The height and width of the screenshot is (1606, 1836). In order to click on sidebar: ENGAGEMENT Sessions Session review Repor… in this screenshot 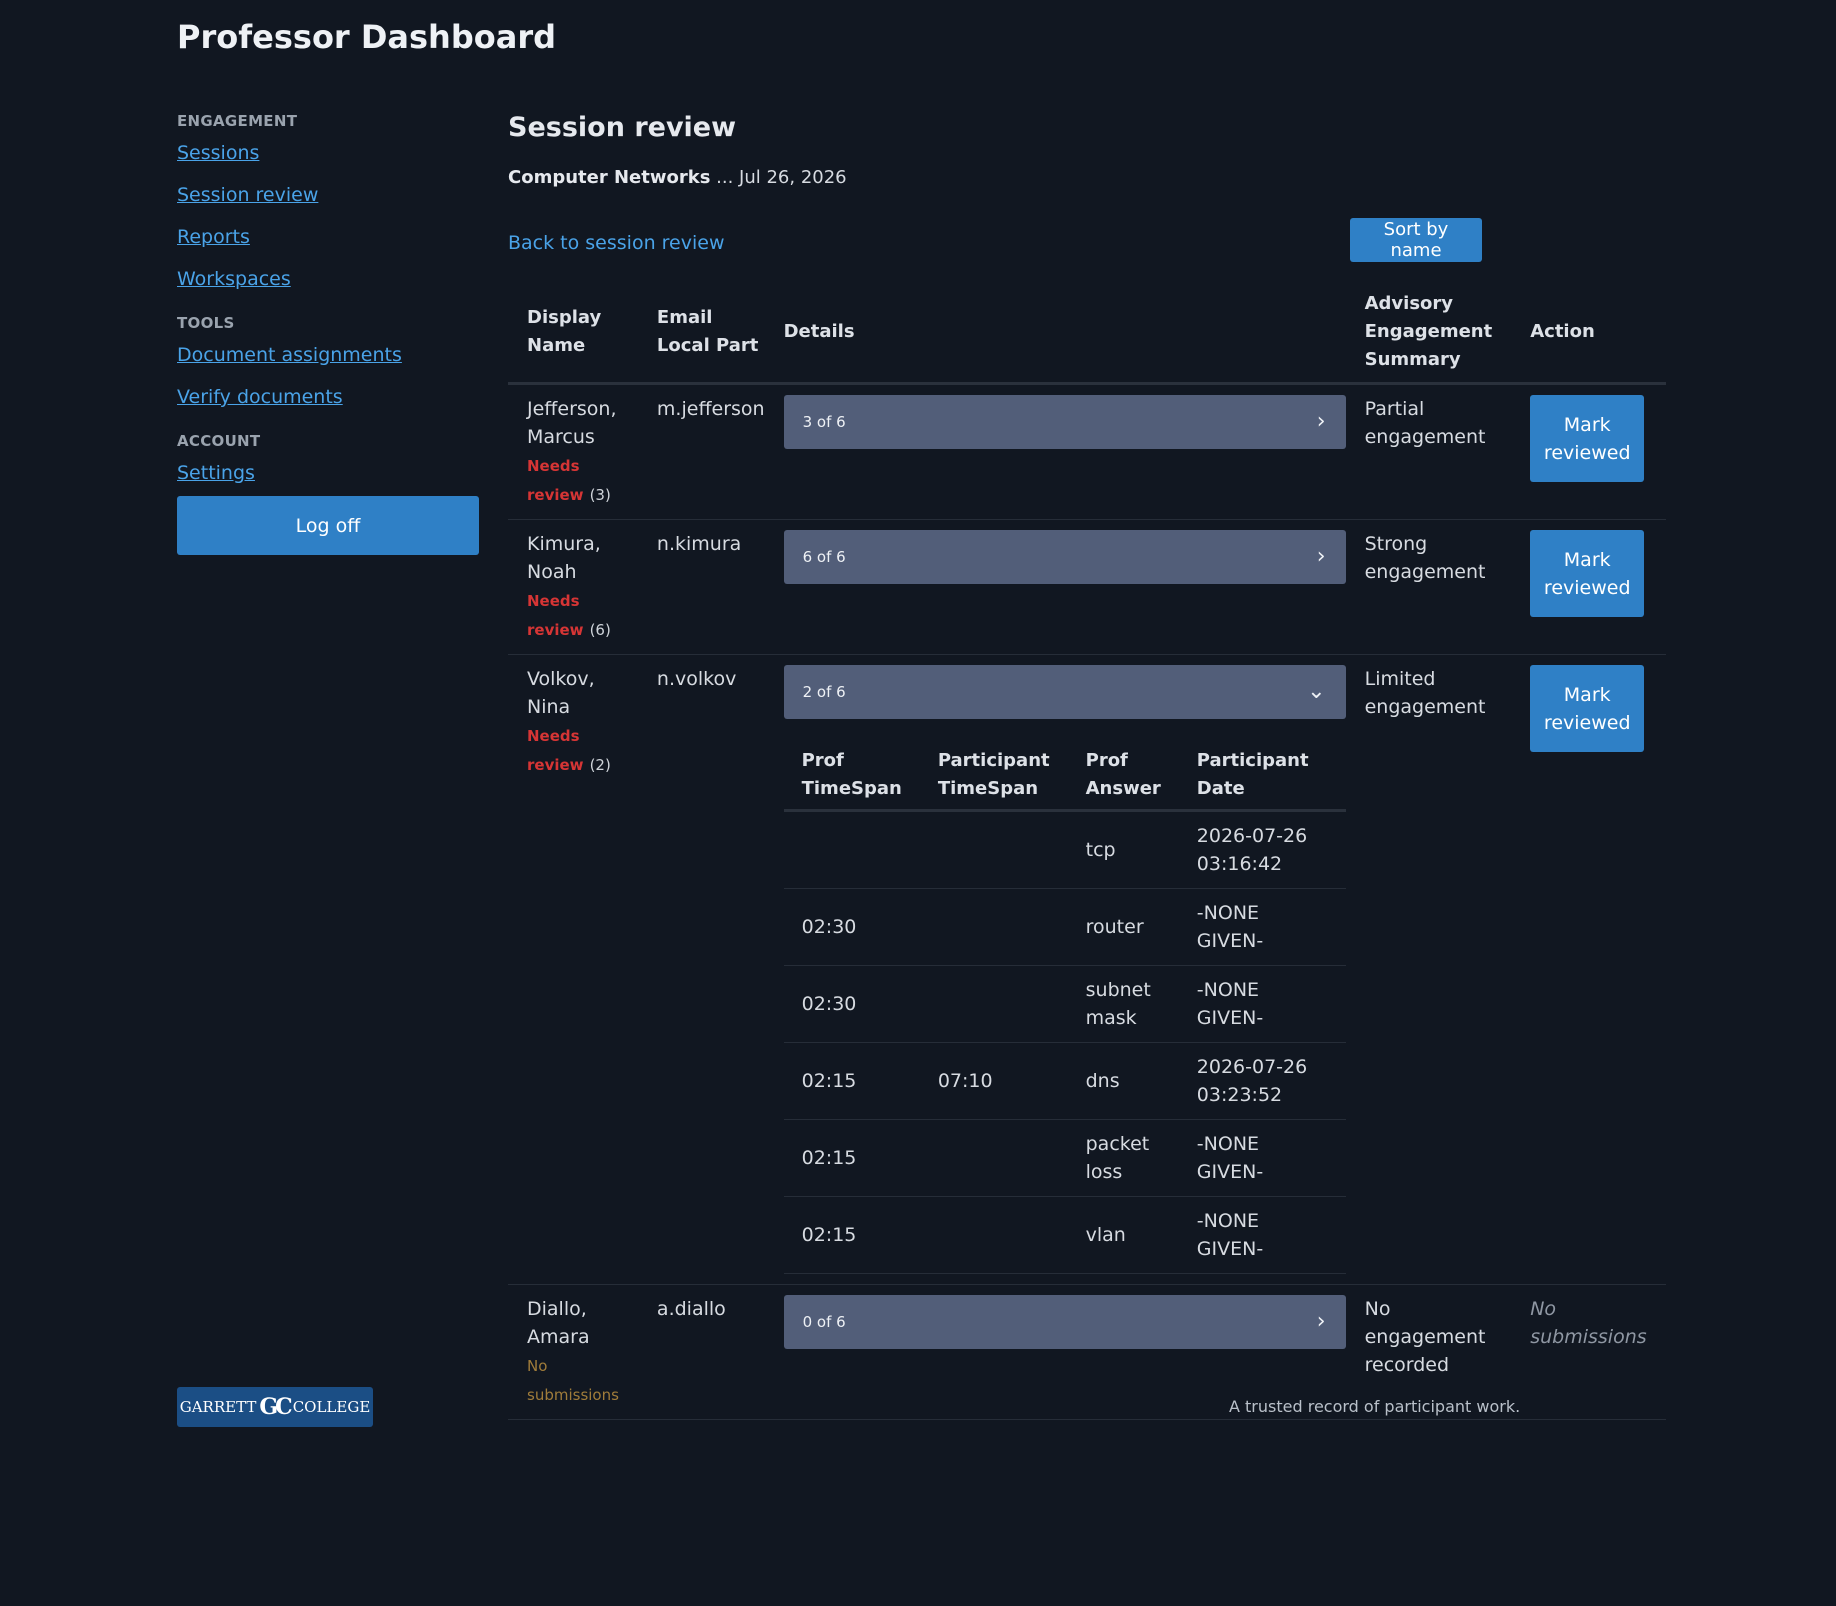, I will do `click(328, 333)`.